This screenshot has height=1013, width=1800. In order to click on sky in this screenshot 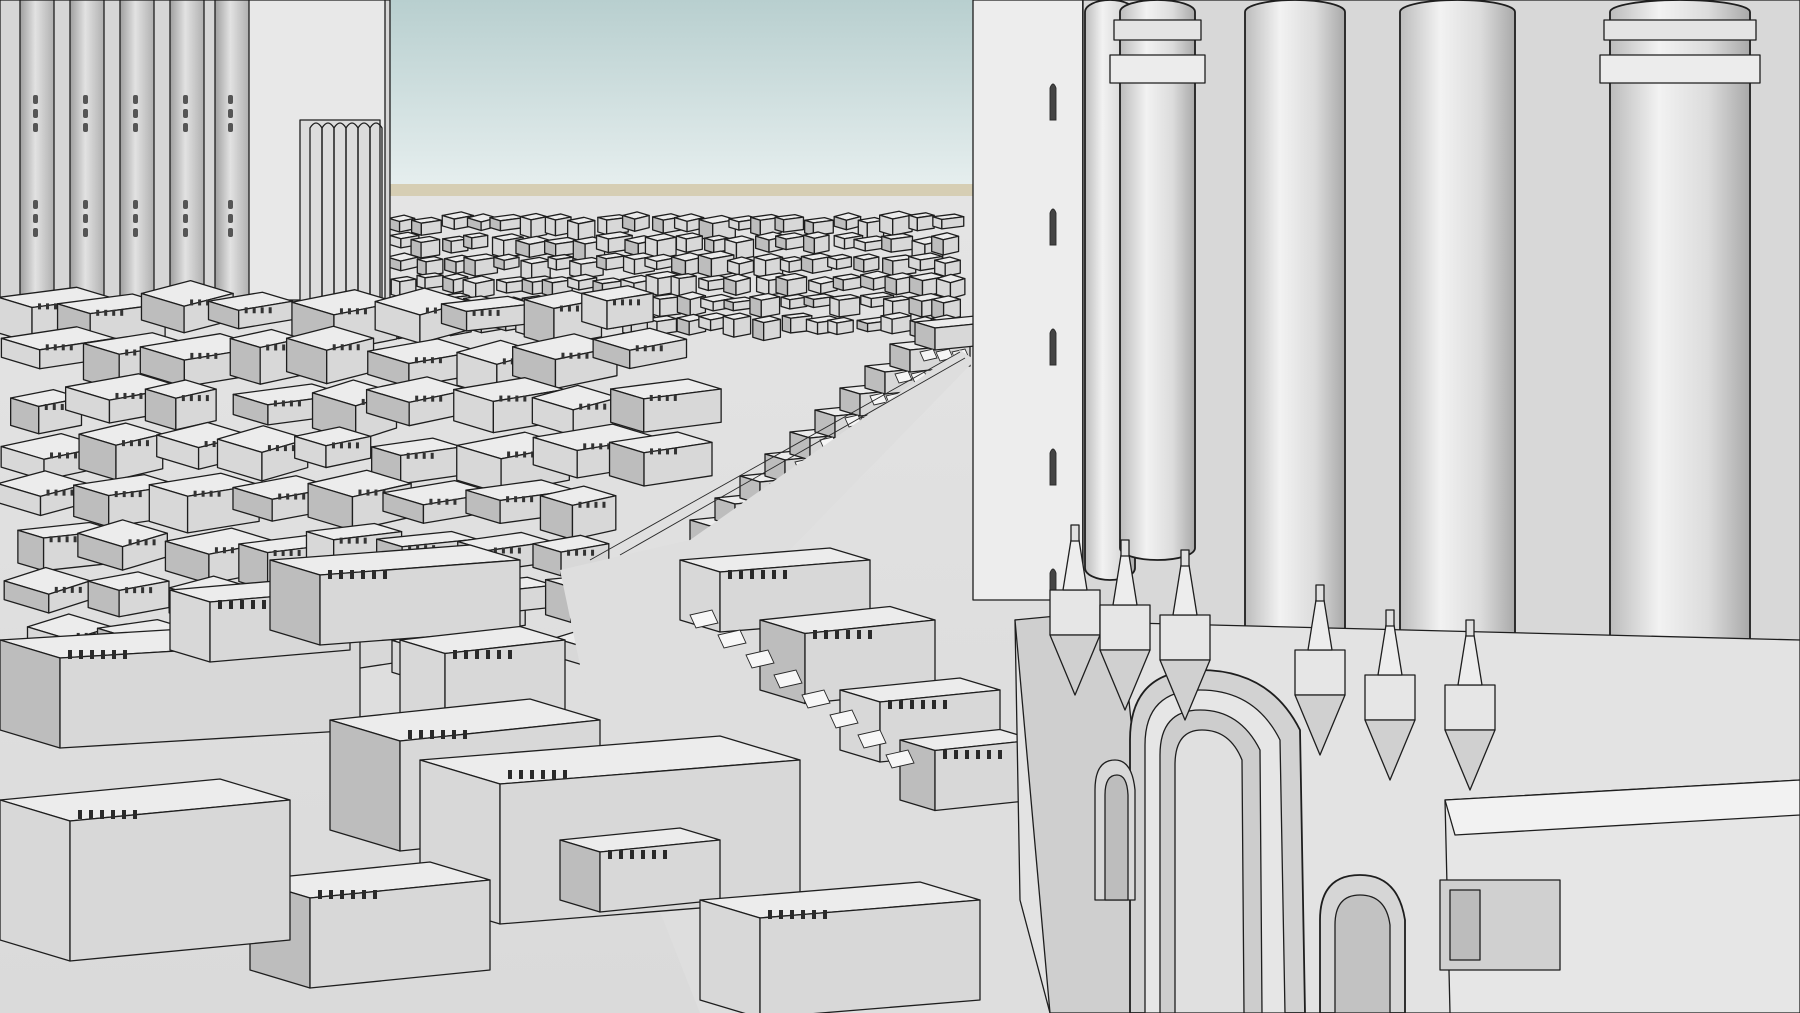, I will do `click(680, 95)`.